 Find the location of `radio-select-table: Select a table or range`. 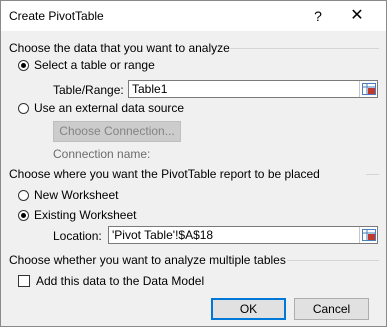

radio-select-table: Select a table or range is located at coordinates (86, 65).